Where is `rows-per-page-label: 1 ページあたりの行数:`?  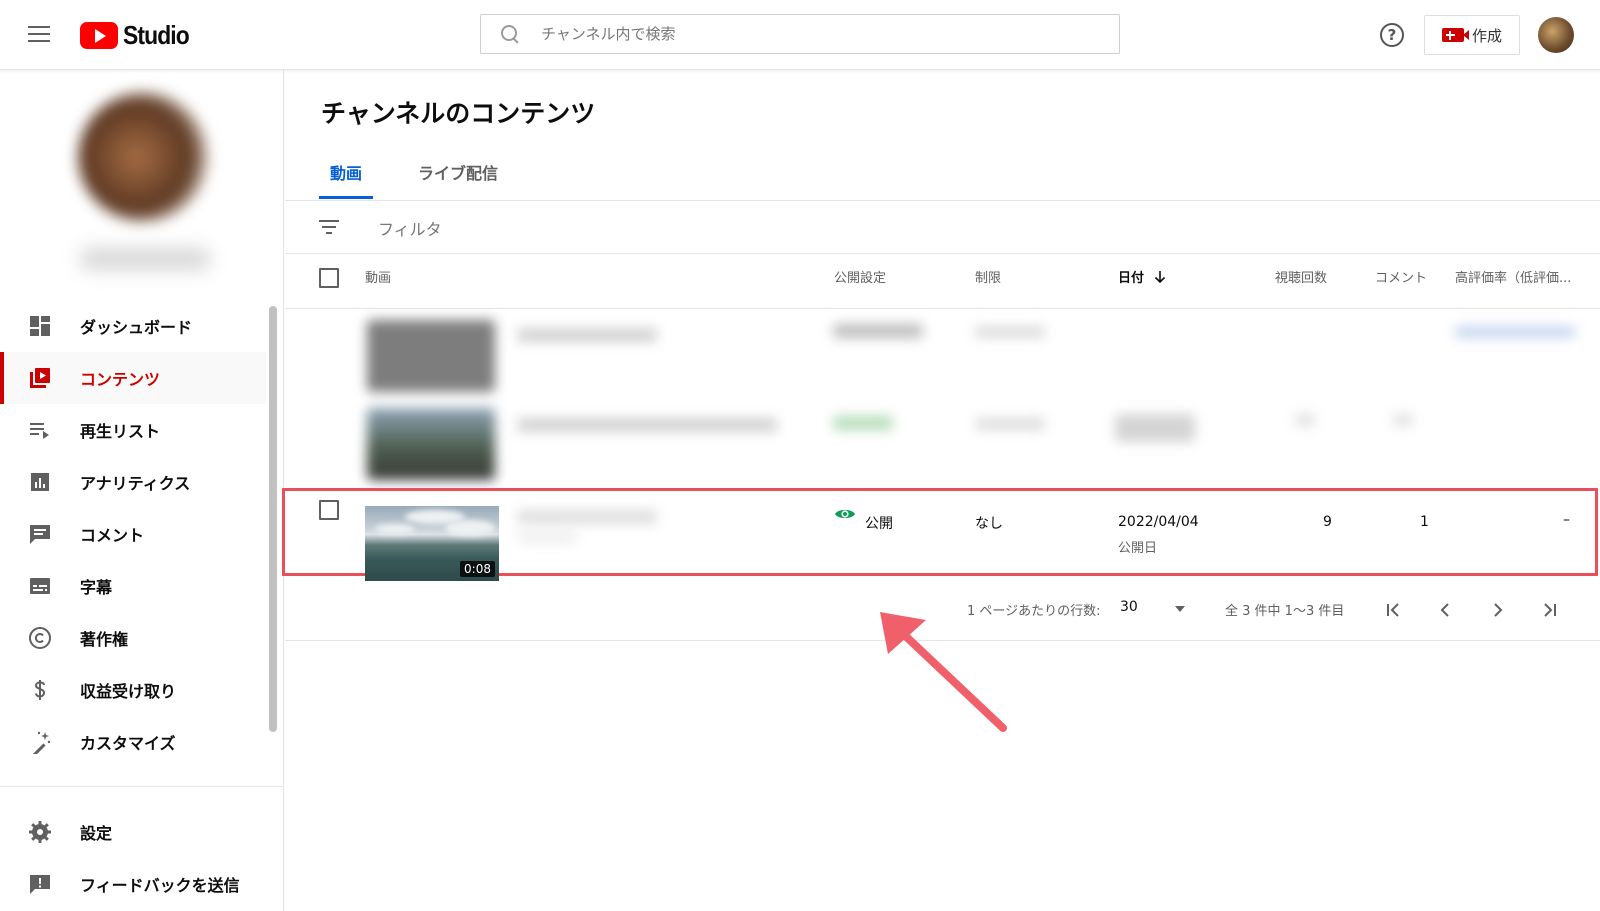 rows-per-page-label: 1 ページあたりの行数: is located at coordinates (1034, 611).